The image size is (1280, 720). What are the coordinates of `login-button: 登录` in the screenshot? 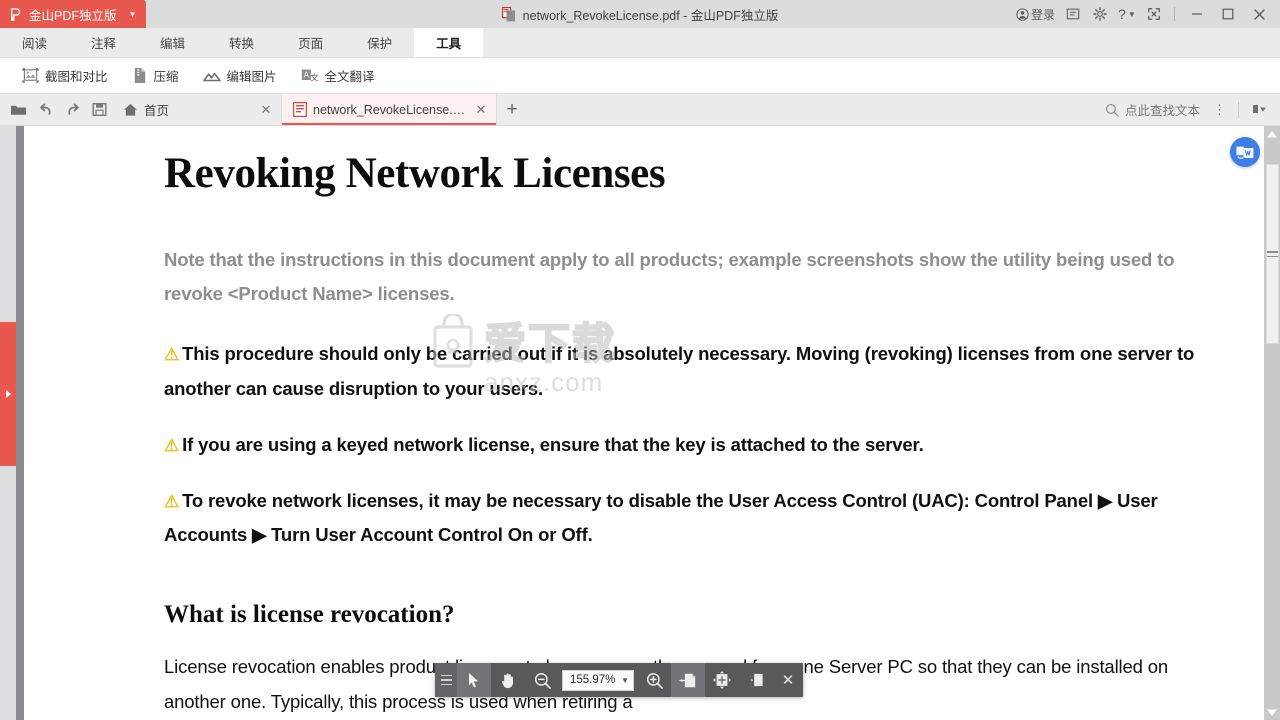 It's located at (1035, 14).